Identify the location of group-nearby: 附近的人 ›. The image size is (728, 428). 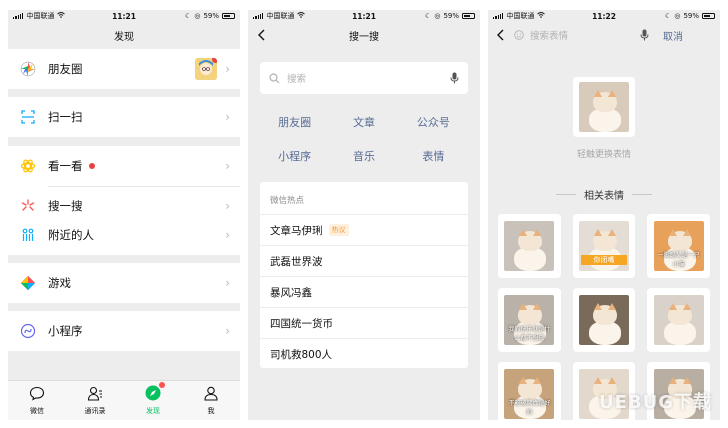
(124, 235).